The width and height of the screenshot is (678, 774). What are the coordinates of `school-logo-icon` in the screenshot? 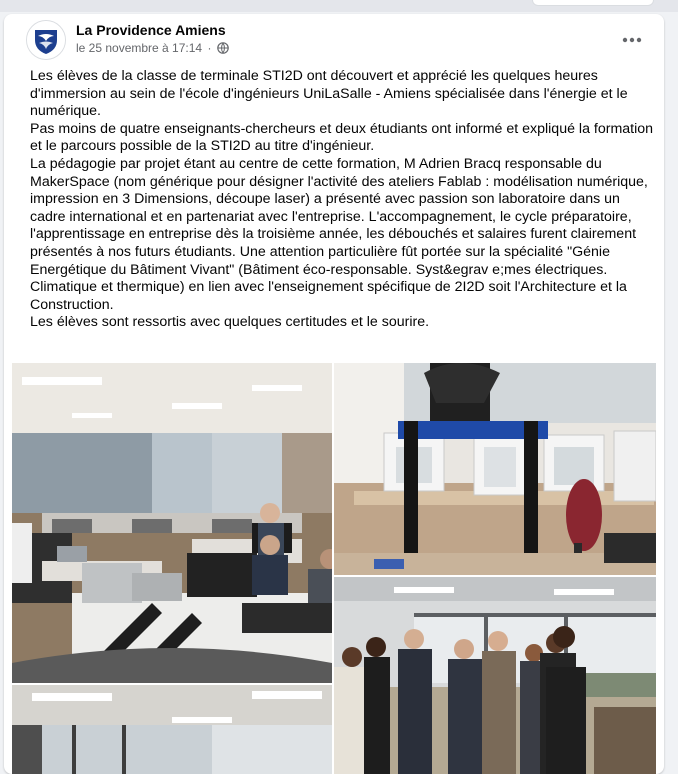 It's located at (46, 40).